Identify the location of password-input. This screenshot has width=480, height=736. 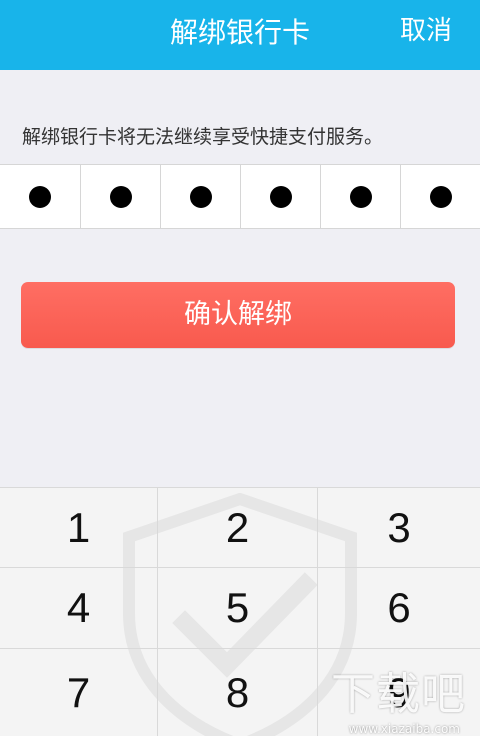
(240, 196).